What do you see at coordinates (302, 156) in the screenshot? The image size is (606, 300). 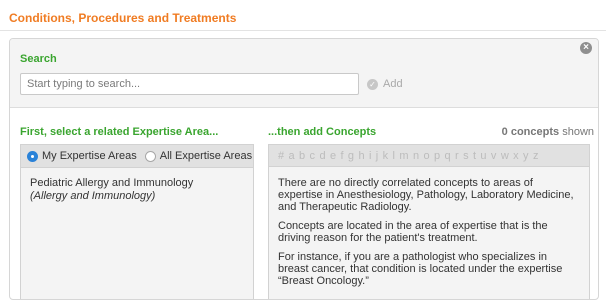 I see `alphabet-letter: b` at bounding box center [302, 156].